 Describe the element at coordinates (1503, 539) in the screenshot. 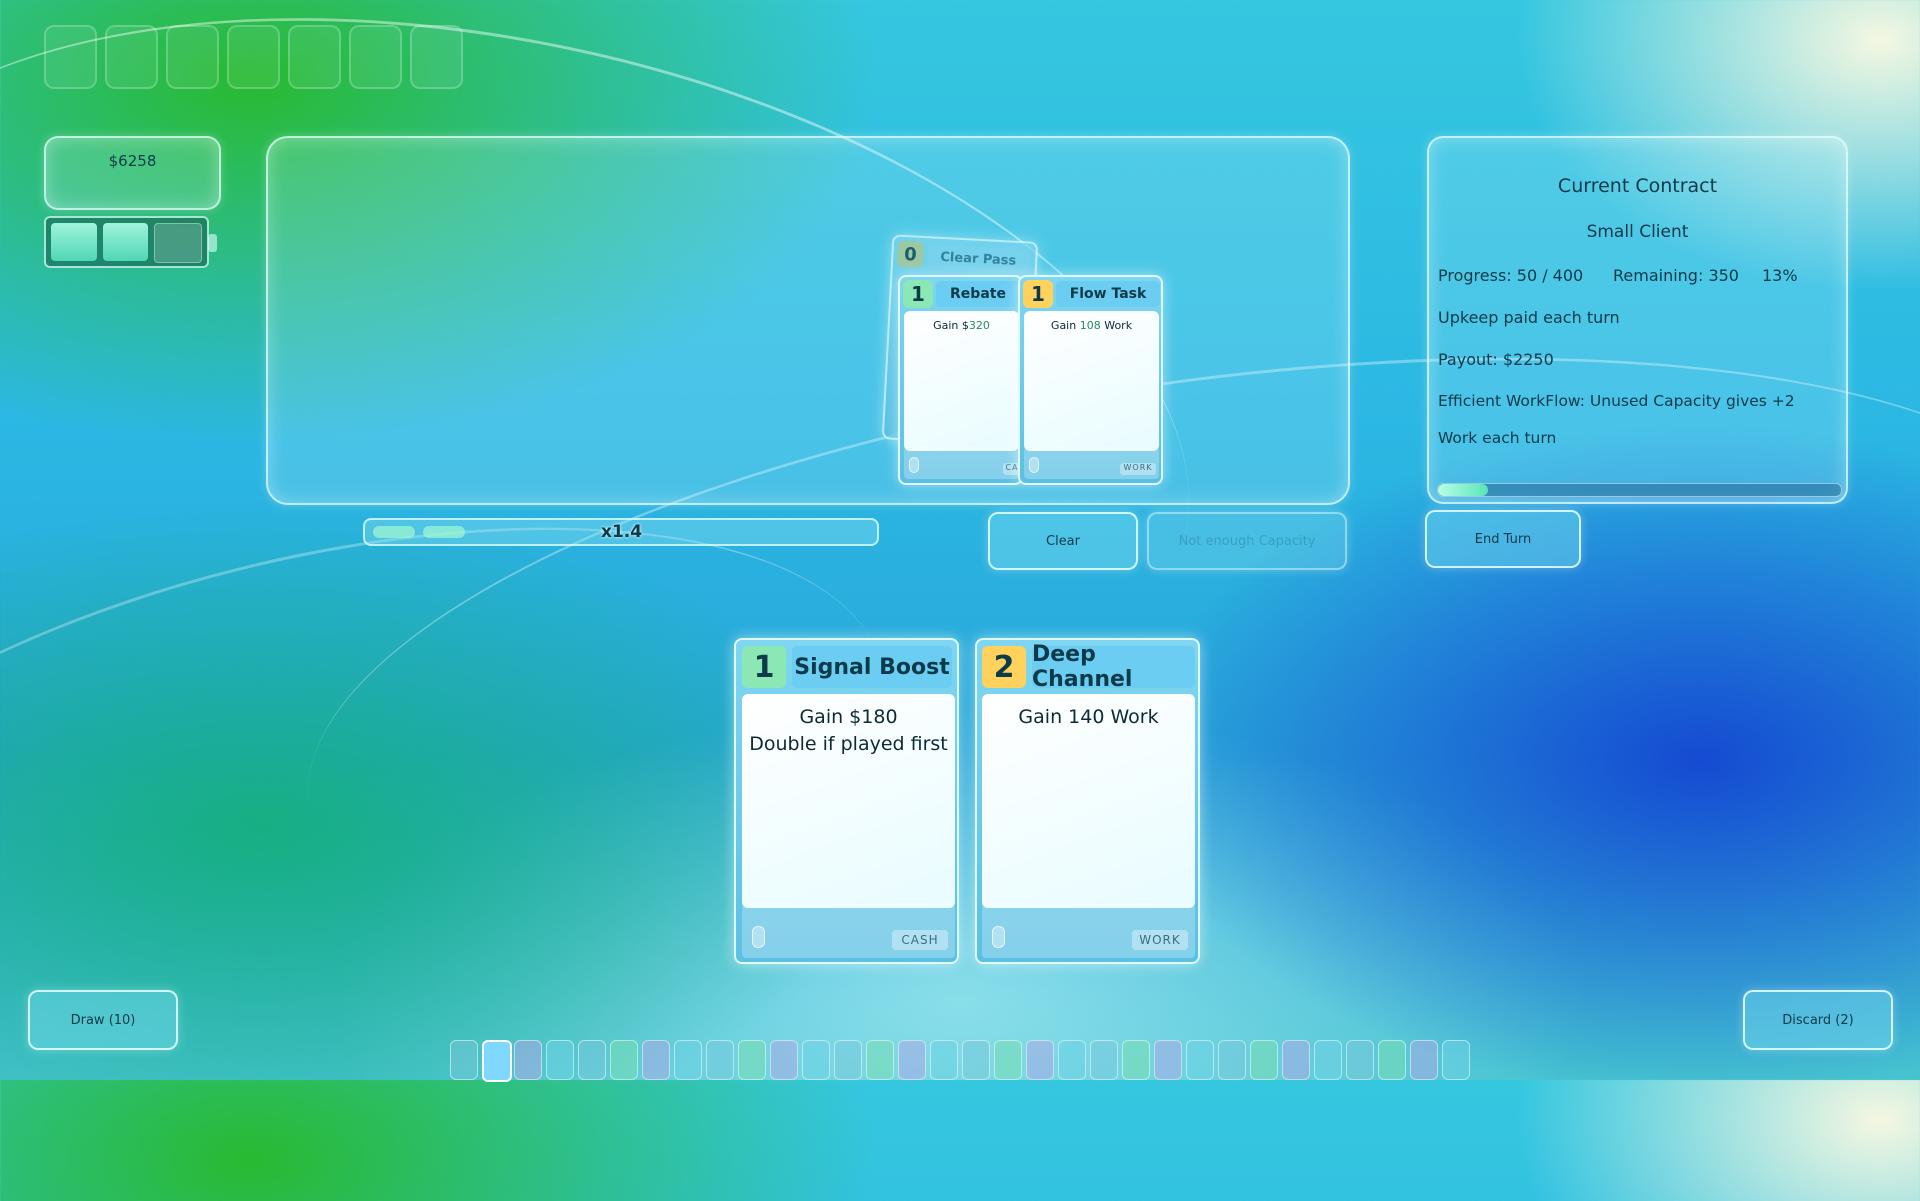

I see `end-turn-button: End Turn` at that location.